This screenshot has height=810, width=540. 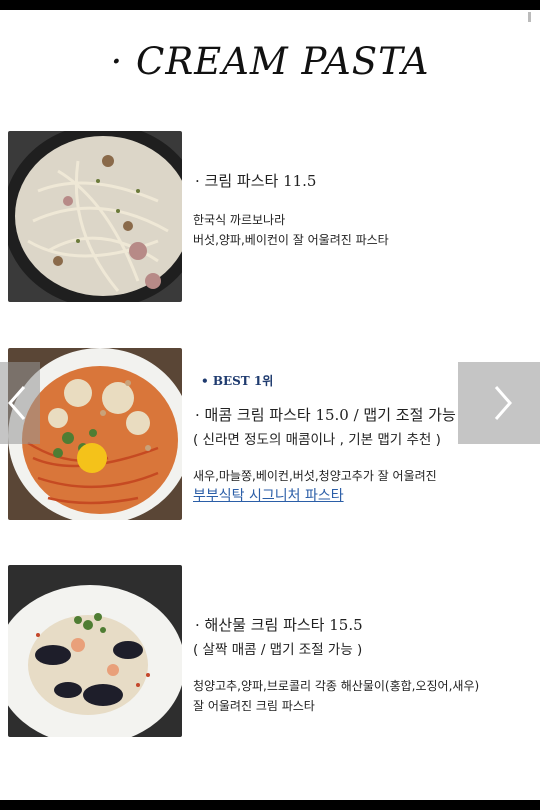 What do you see at coordinates (529, 17) in the screenshot?
I see `scroll-indicator` at bounding box center [529, 17].